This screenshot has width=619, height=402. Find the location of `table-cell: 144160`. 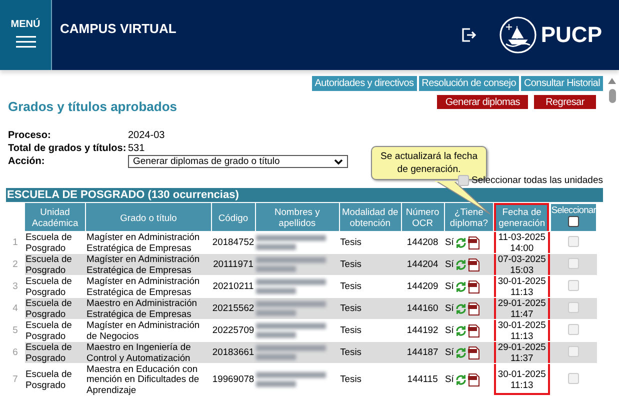

table-cell: 144160 is located at coordinates (422, 309).